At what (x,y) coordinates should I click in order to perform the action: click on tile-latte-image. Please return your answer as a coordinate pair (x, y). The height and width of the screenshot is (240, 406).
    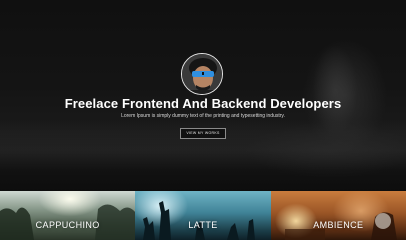
    Looking at the image, I should click on (199, 220).